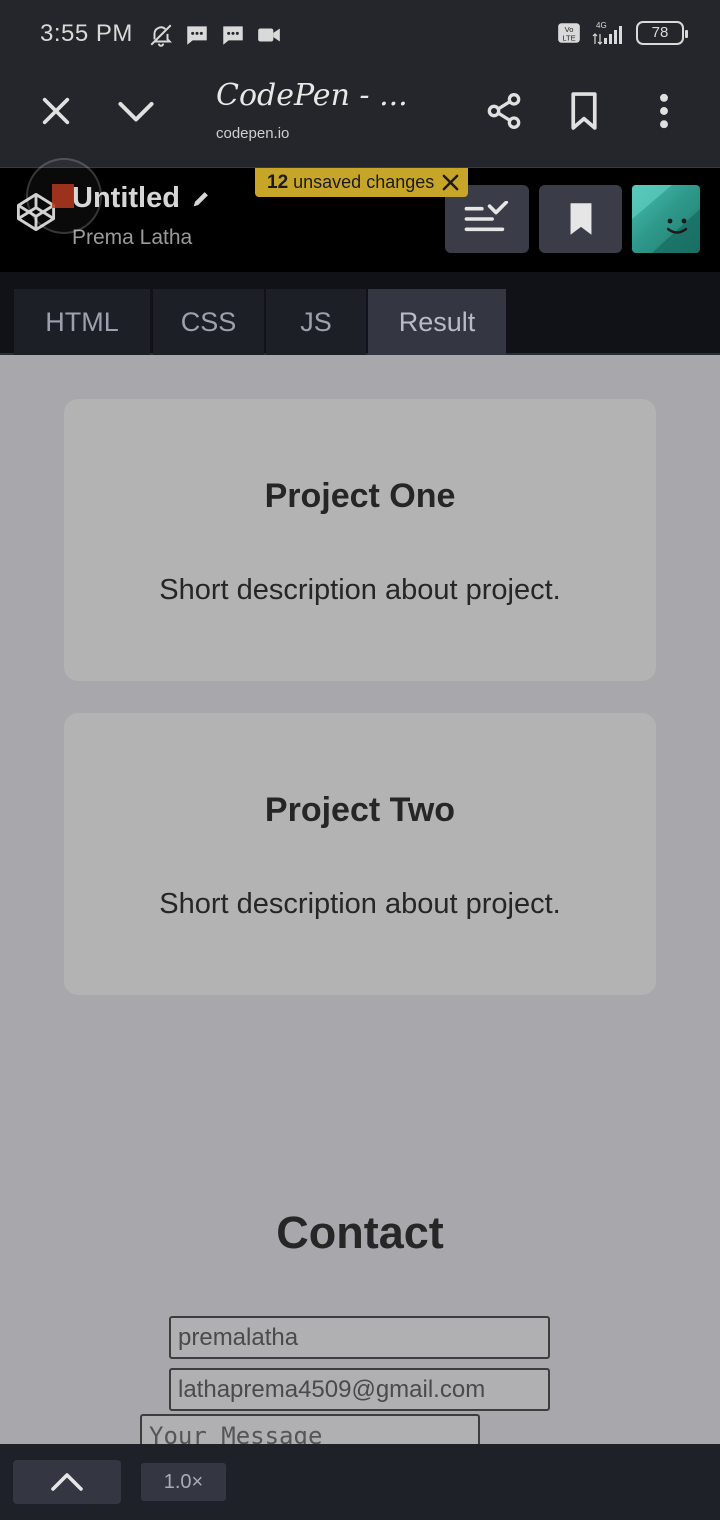 The width and height of the screenshot is (720, 1520). I want to click on battery-indicator: 78, so click(662, 33).